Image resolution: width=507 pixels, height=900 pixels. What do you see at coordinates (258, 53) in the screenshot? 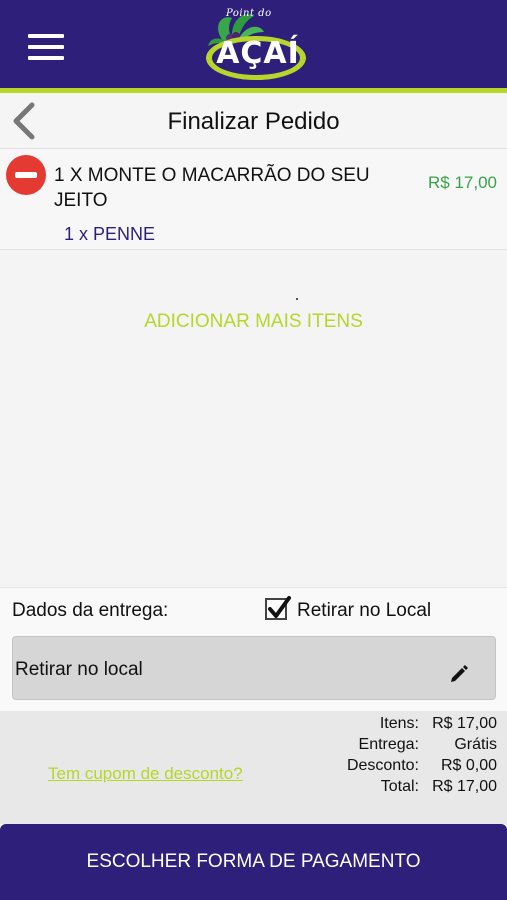
I see `logo-wordmark: AÇAÍ` at bounding box center [258, 53].